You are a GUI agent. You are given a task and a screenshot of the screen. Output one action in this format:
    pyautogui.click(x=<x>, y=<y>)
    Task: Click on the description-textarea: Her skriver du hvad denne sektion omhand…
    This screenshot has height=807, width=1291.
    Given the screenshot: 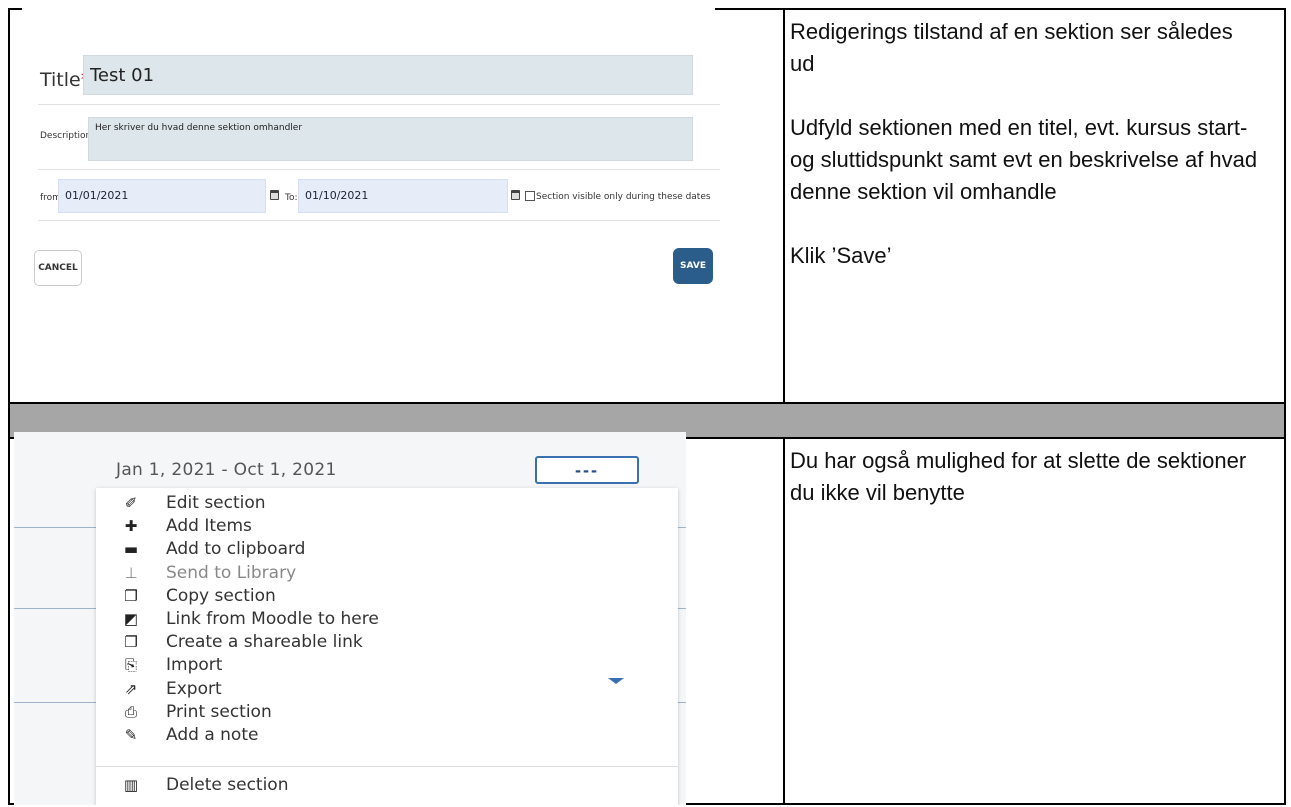 What is the action you would take?
    pyautogui.click(x=390, y=139)
    